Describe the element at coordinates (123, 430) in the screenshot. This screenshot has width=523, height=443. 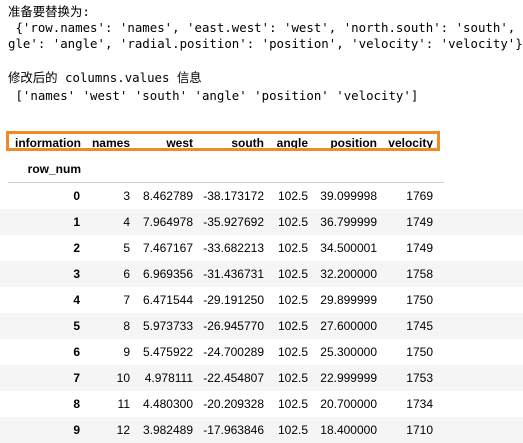
I see `cell-names: 12` at that location.